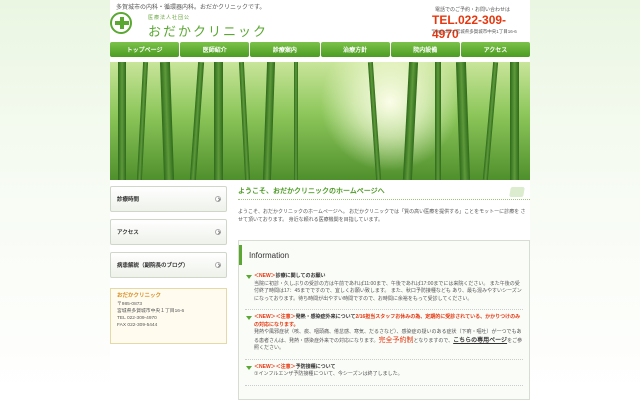  I want to click on news-tail: となりますので、, so click(433, 340).